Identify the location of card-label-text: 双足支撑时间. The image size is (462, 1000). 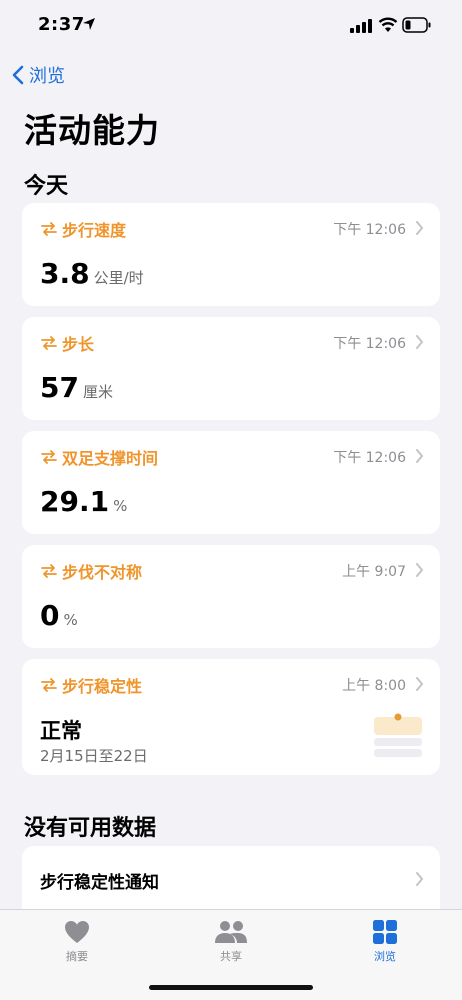
(110, 458).